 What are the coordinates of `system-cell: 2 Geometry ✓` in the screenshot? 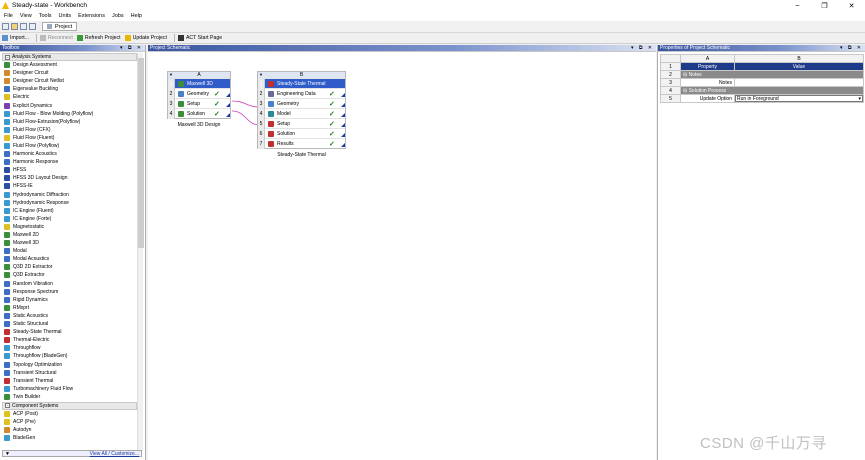 It's located at (199, 93).